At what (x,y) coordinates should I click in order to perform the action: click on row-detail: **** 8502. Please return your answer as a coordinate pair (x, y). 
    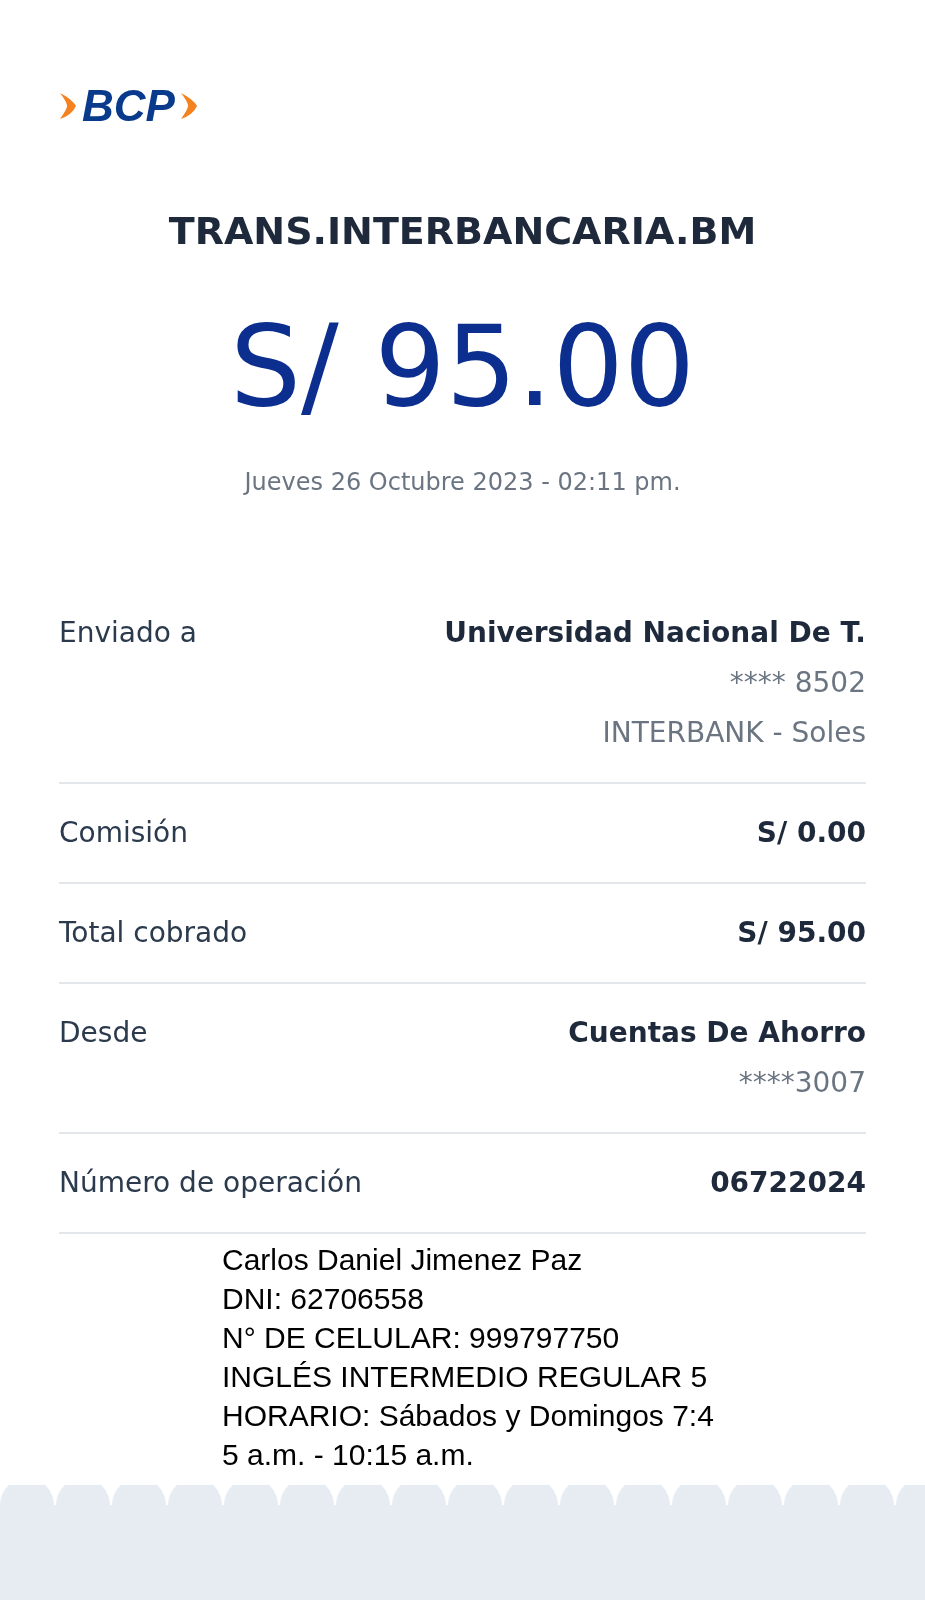
    Looking at the image, I should click on (797, 683).